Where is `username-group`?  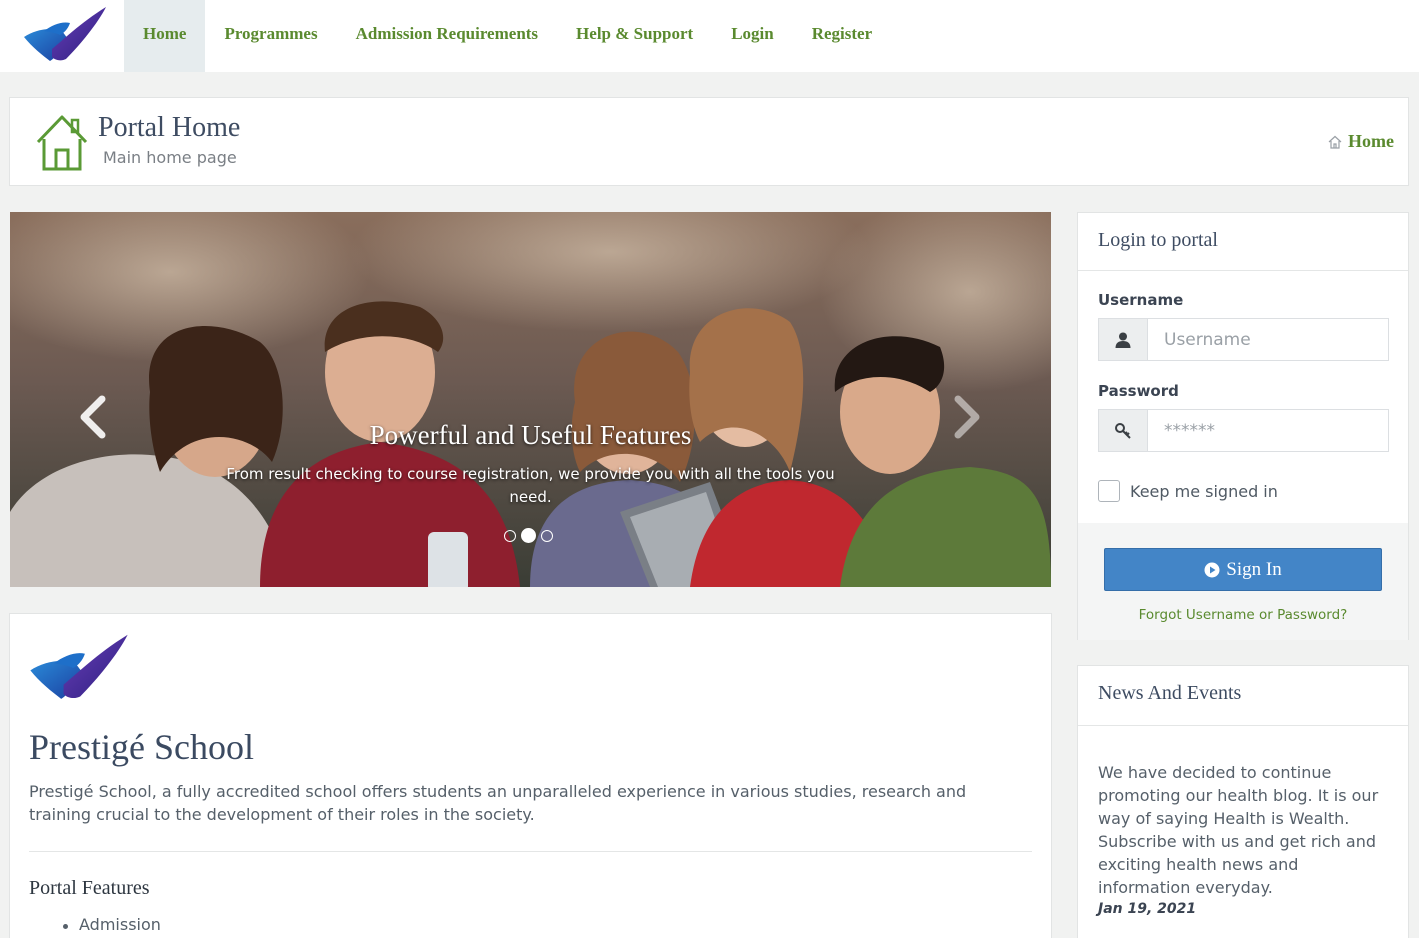
username-group is located at coordinates (1243, 339).